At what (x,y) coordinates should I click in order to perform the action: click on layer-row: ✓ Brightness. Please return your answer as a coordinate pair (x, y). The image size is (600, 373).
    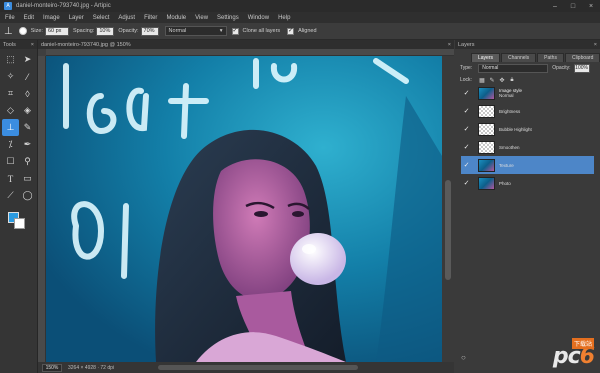
    Looking at the image, I should click on (527, 111).